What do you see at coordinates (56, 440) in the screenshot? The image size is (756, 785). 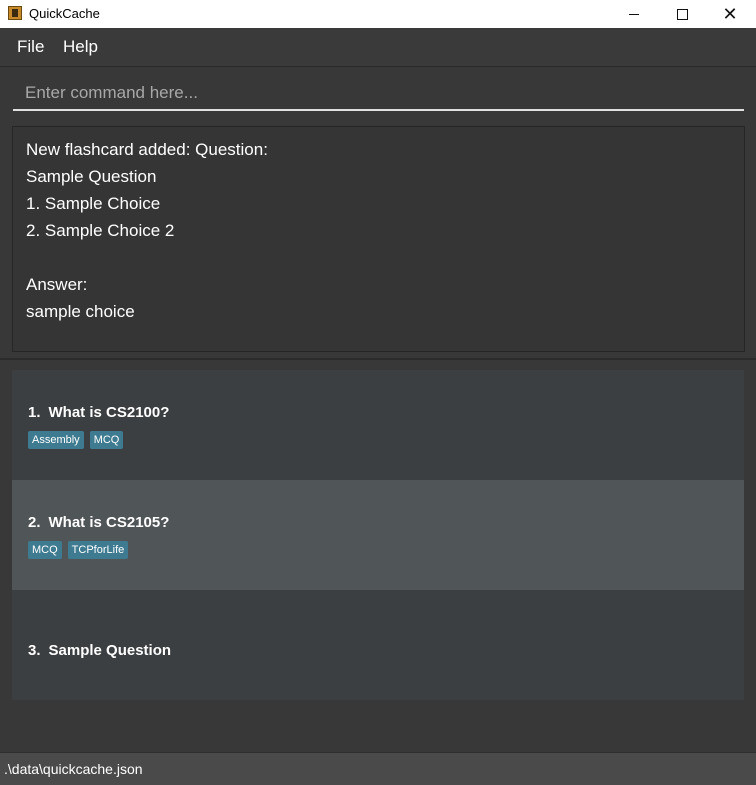 I see `tag-badge: Assembly` at bounding box center [56, 440].